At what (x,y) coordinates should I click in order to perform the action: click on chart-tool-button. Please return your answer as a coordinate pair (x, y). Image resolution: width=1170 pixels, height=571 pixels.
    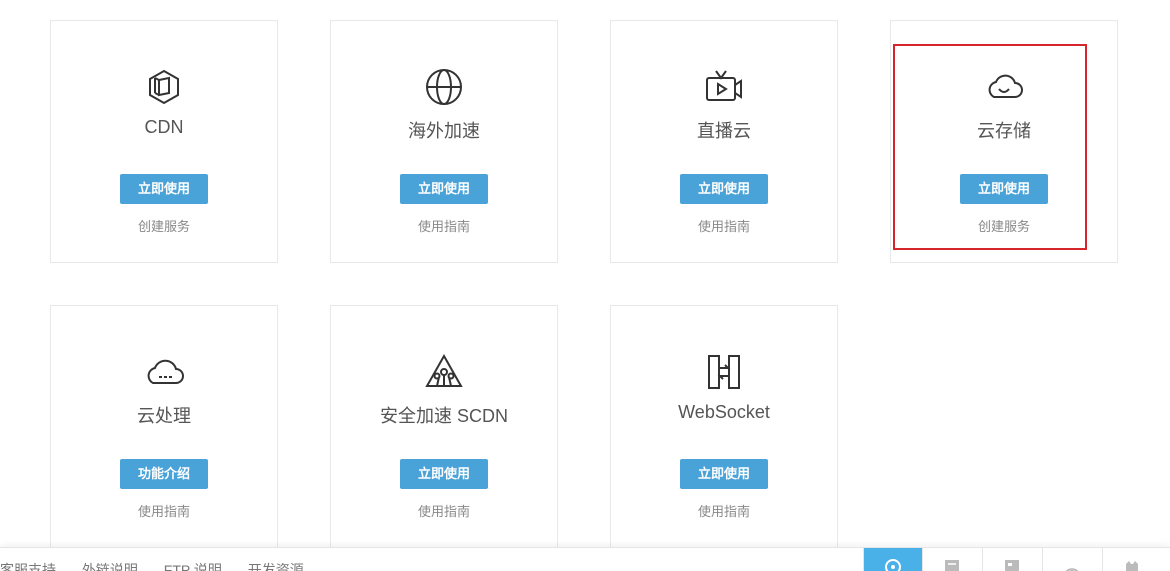
    Looking at the image, I should click on (1011, 559).